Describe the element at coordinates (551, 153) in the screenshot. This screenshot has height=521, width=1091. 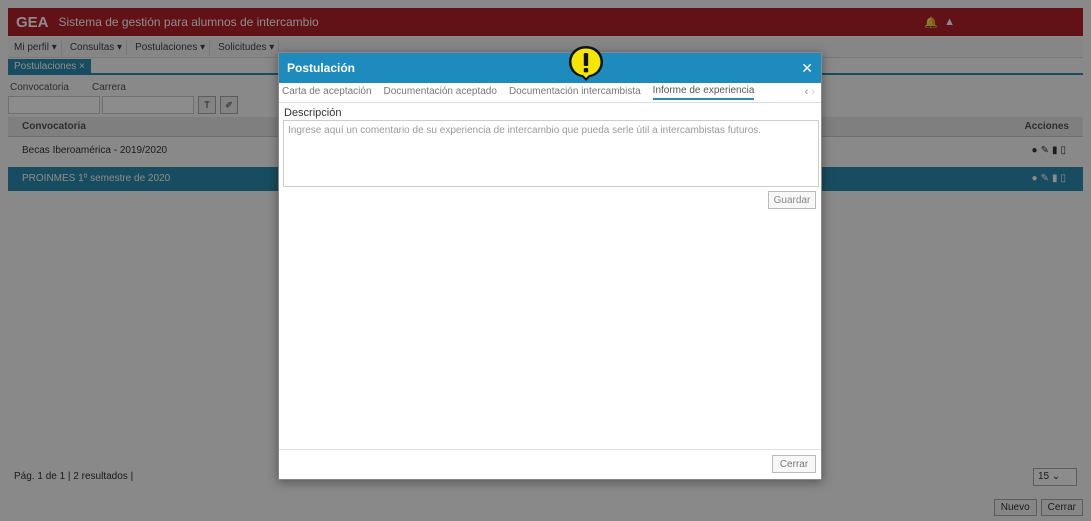
I see `descripcion-textarea` at that location.